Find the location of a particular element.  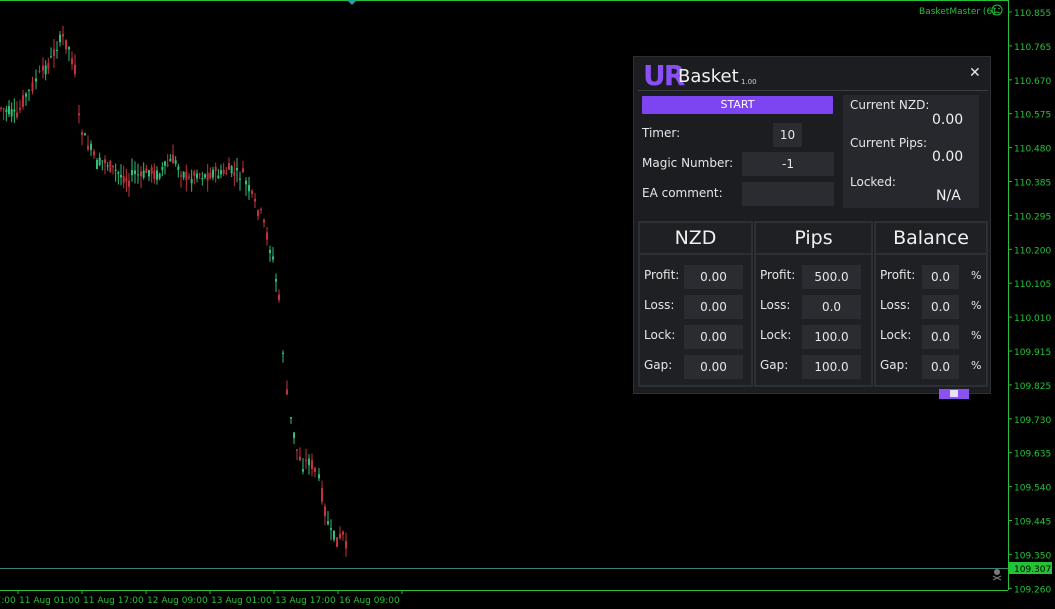

balance-lock-input: 0.0 is located at coordinates (940, 337).